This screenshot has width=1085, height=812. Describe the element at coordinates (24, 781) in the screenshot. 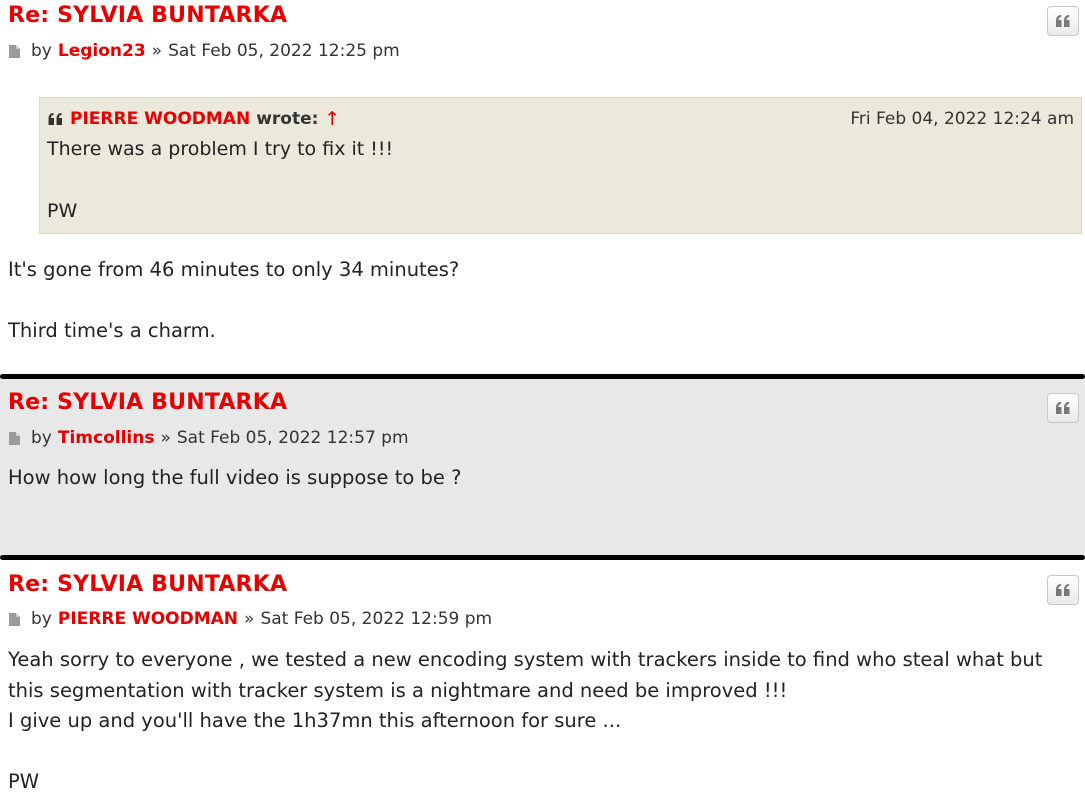

I see `post-text: PW` at that location.